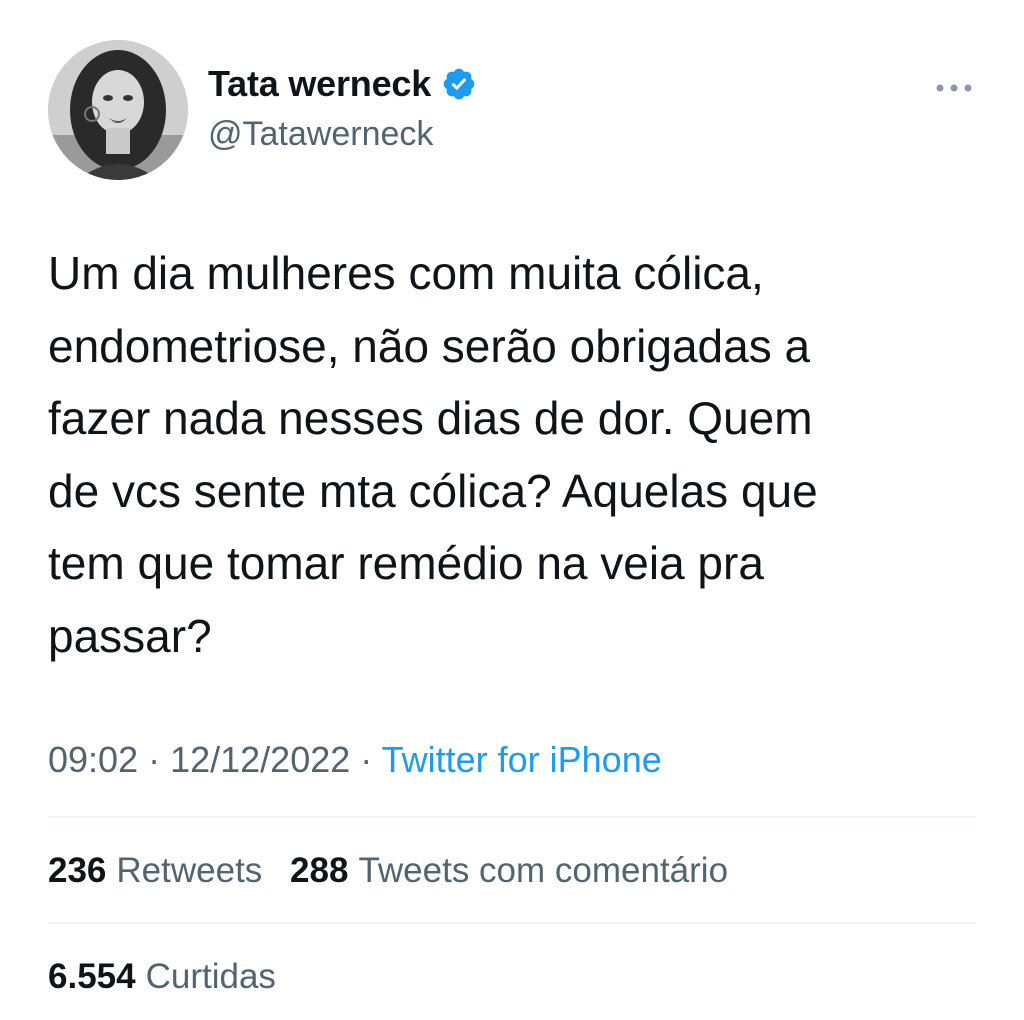 This screenshot has width=1024, height=1020. I want to click on likes-label: Curtidas, so click(210, 976).